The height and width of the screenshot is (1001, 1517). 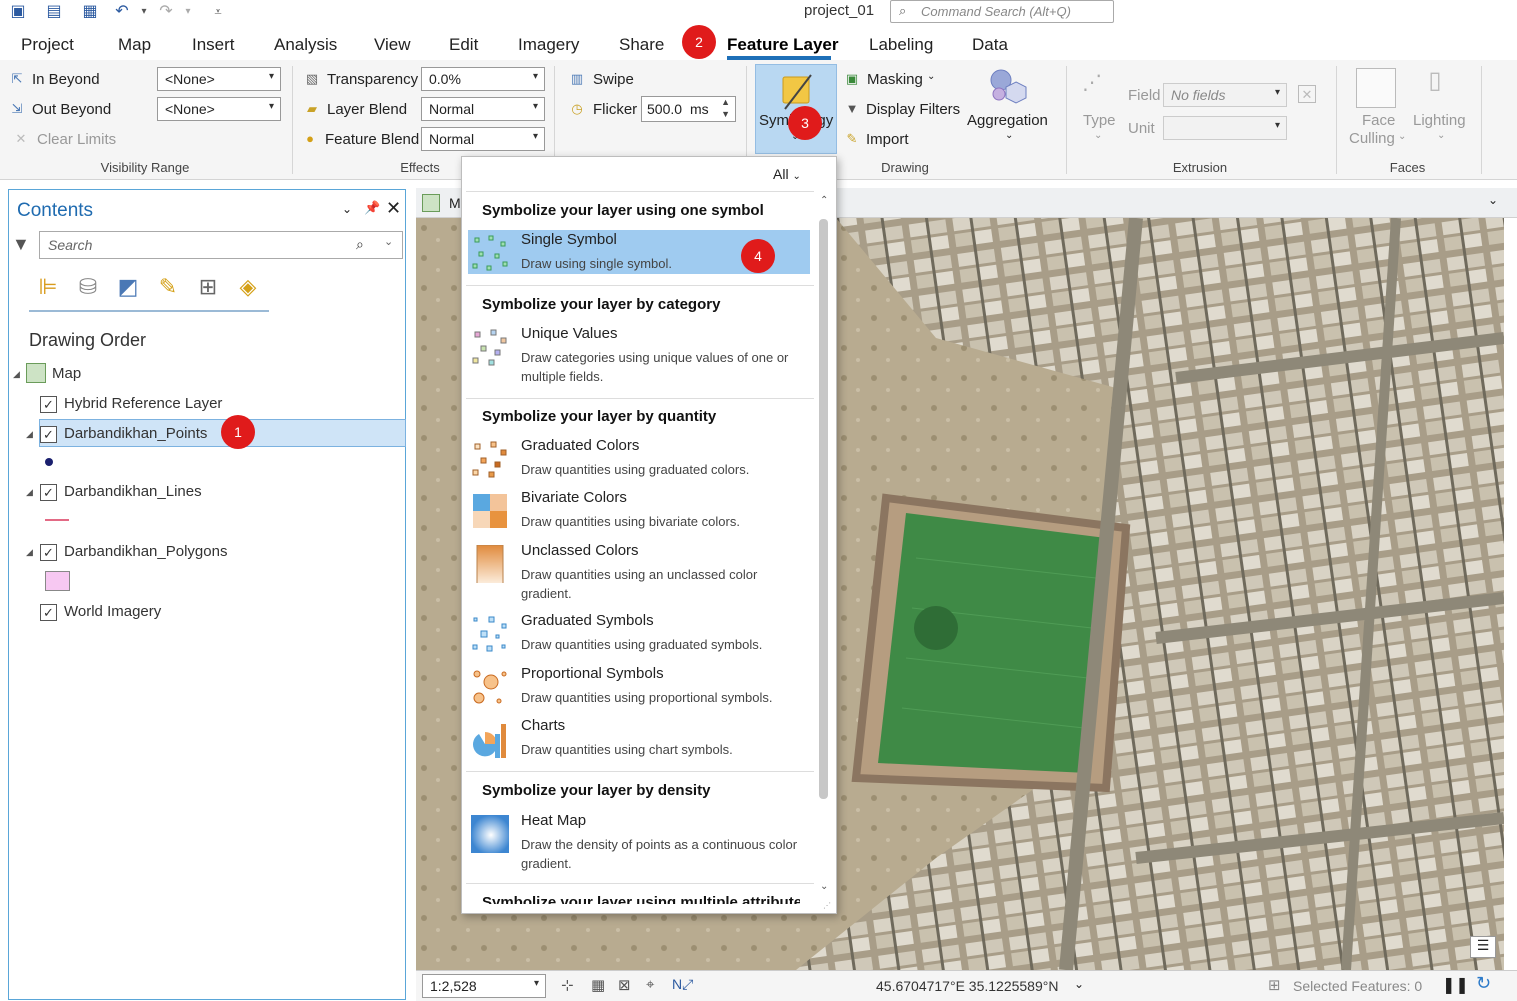 What do you see at coordinates (598, 985) in the screenshot?
I see `grid-icon: ▦` at bounding box center [598, 985].